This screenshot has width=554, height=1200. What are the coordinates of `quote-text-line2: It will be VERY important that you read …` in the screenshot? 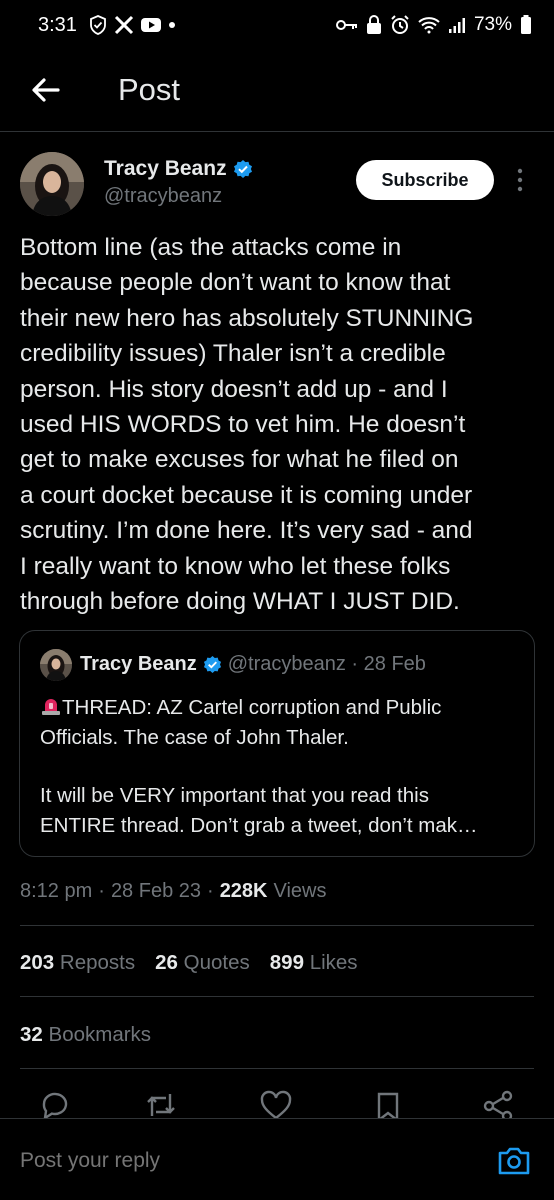 It's located at (259, 810).